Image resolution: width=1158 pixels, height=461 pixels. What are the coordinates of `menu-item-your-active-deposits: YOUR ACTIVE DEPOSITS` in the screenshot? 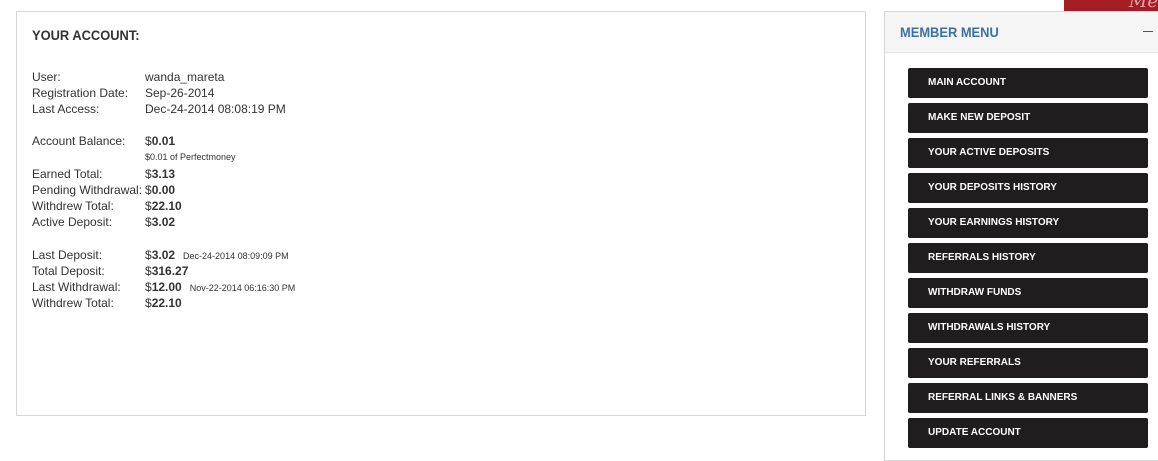 It's located at (1028, 153).